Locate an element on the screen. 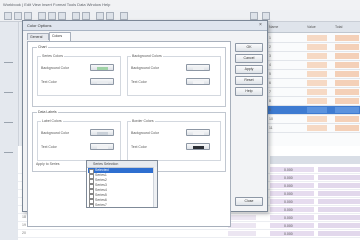  table-row: 10 is located at coordinates (313, 119).